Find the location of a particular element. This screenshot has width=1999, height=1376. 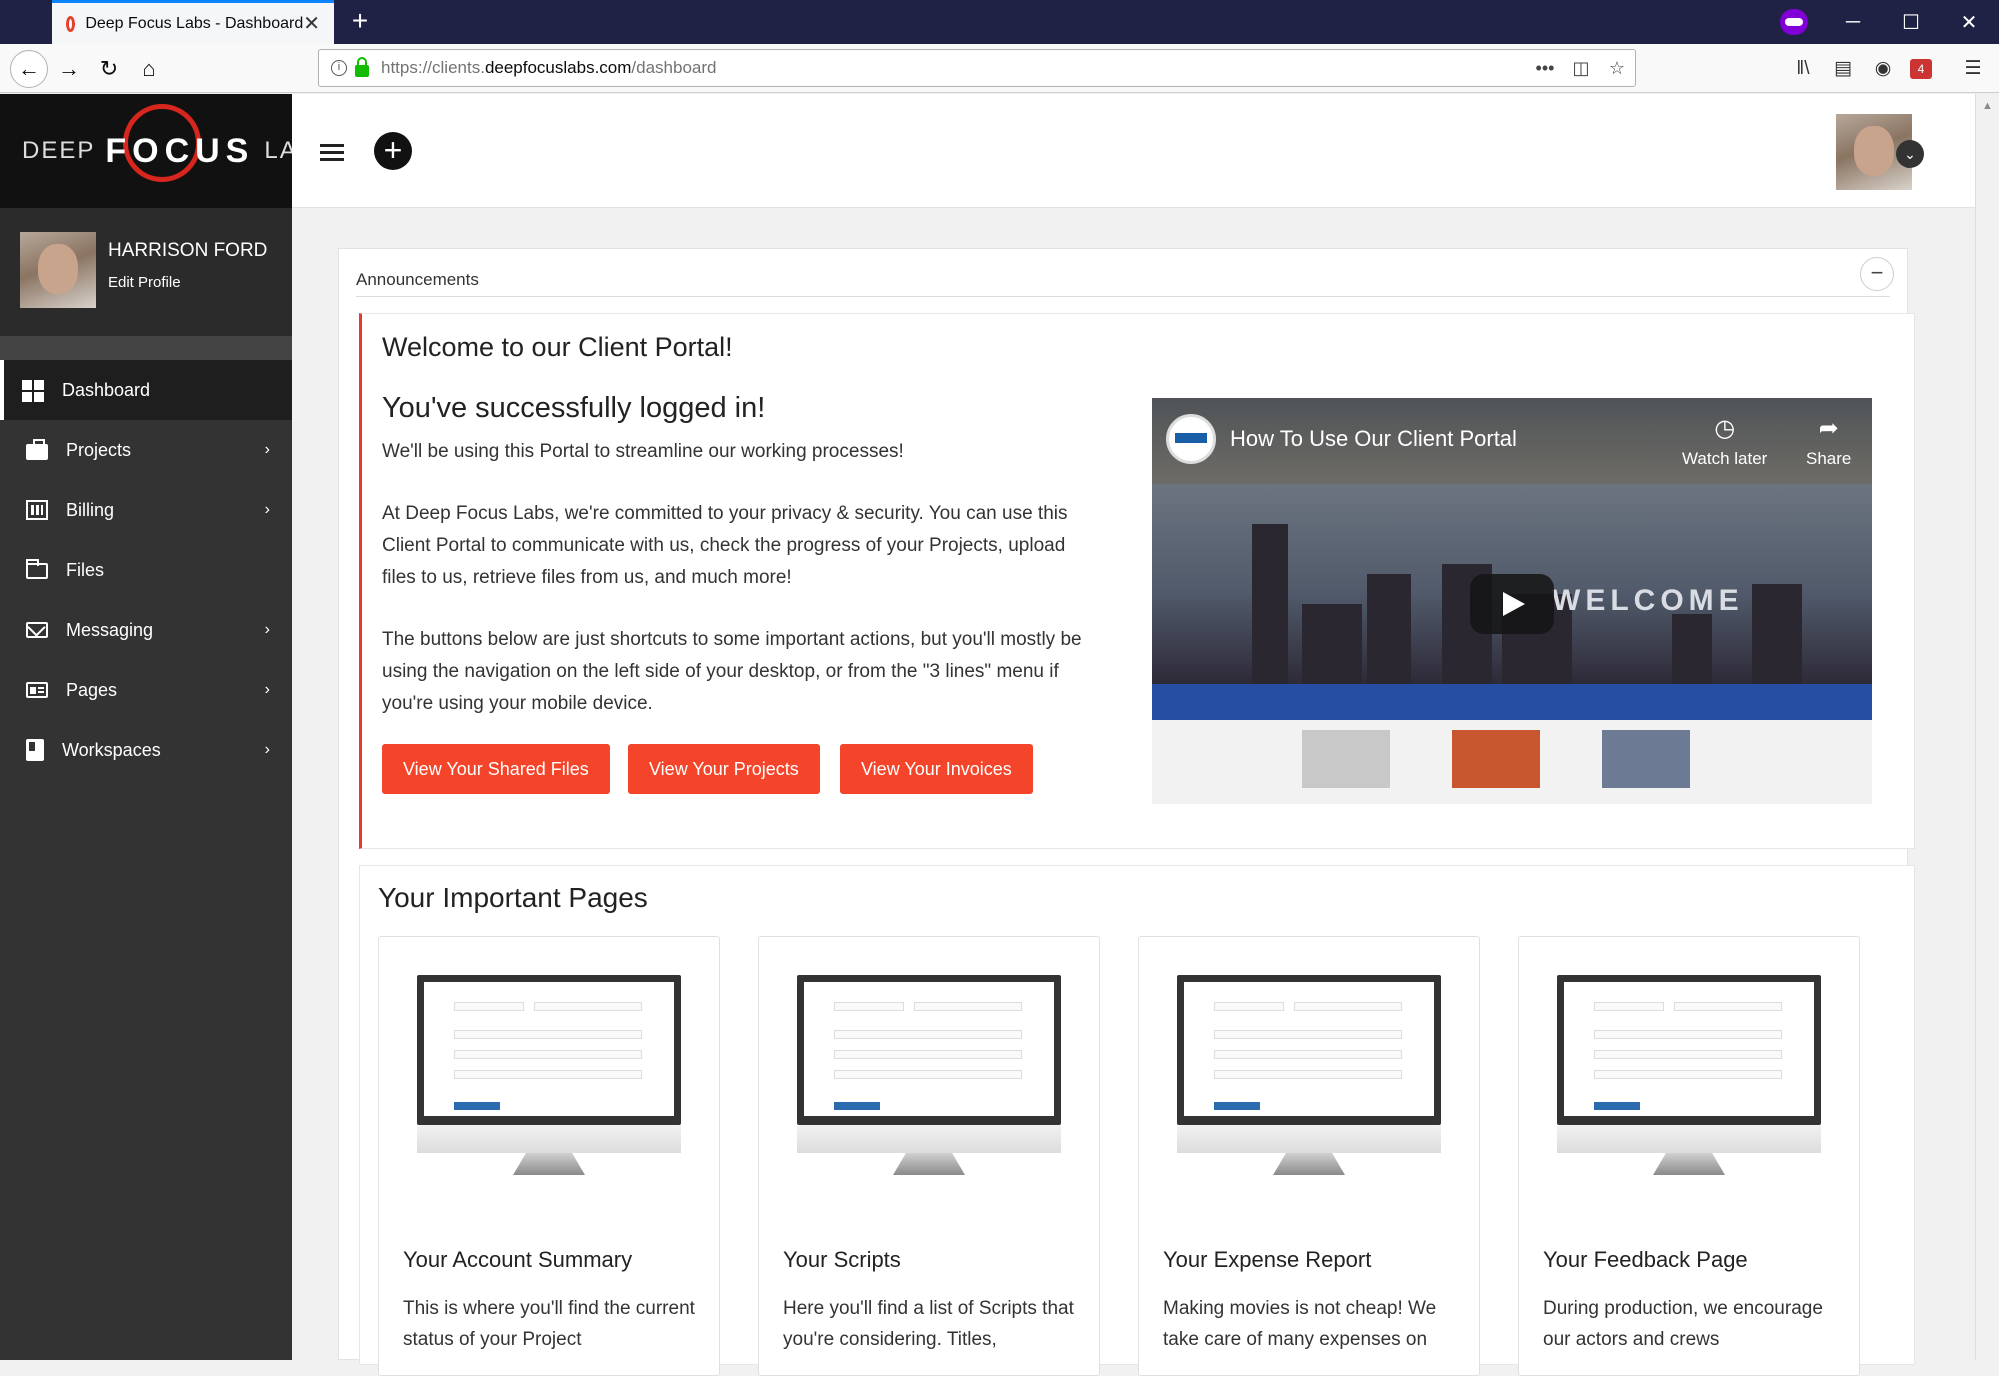

hamburger-menu-icon: ☰ is located at coordinates (1973, 69).